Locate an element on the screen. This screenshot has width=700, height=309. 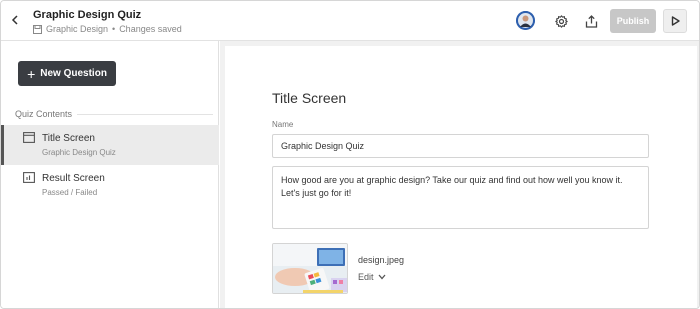
play-icon is located at coordinates (675, 21).